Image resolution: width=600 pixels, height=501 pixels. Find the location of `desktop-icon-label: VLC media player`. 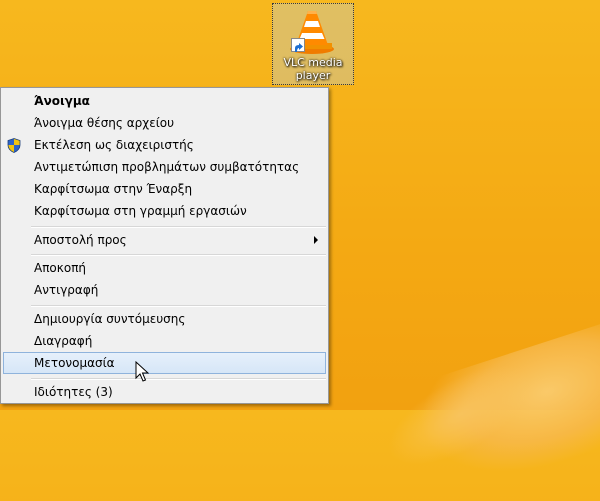

desktop-icon-label: VLC media player is located at coordinates (313, 69).